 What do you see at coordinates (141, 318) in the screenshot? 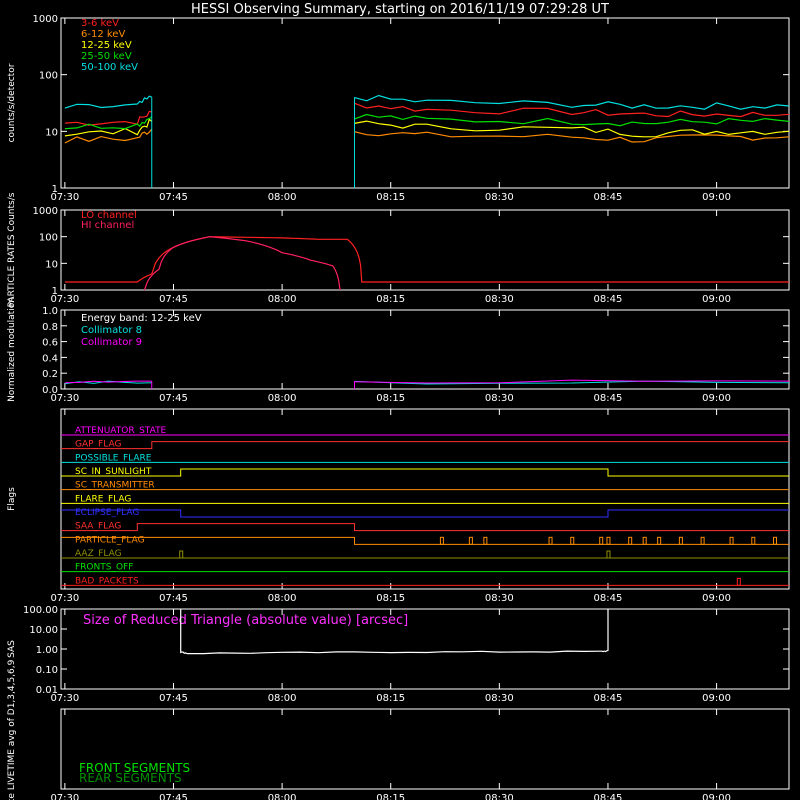
I see `panel-annotation: Energy band: 12-25 keV` at bounding box center [141, 318].